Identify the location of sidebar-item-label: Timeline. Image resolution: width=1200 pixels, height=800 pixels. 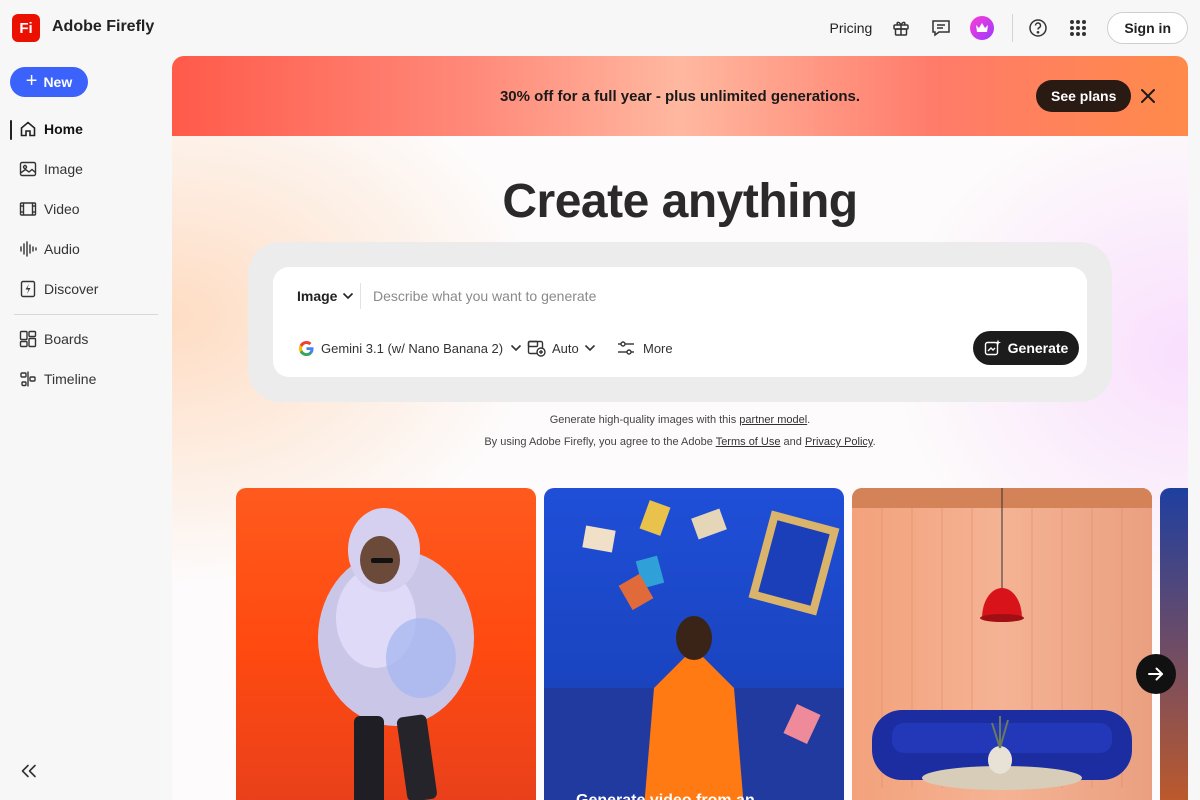
(70, 379).